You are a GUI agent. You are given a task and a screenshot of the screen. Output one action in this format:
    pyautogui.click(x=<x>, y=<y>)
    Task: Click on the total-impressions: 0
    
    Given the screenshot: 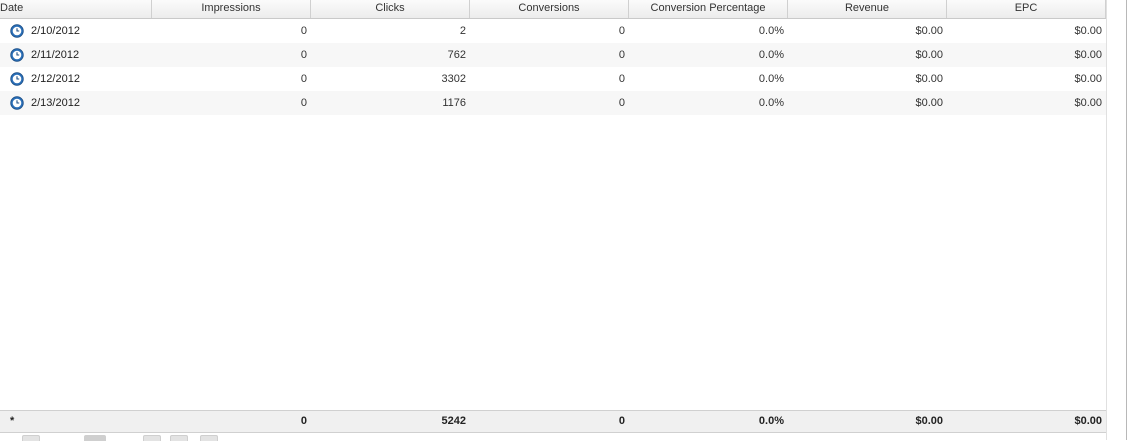 What is the action you would take?
    pyautogui.click(x=303, y=421)
    